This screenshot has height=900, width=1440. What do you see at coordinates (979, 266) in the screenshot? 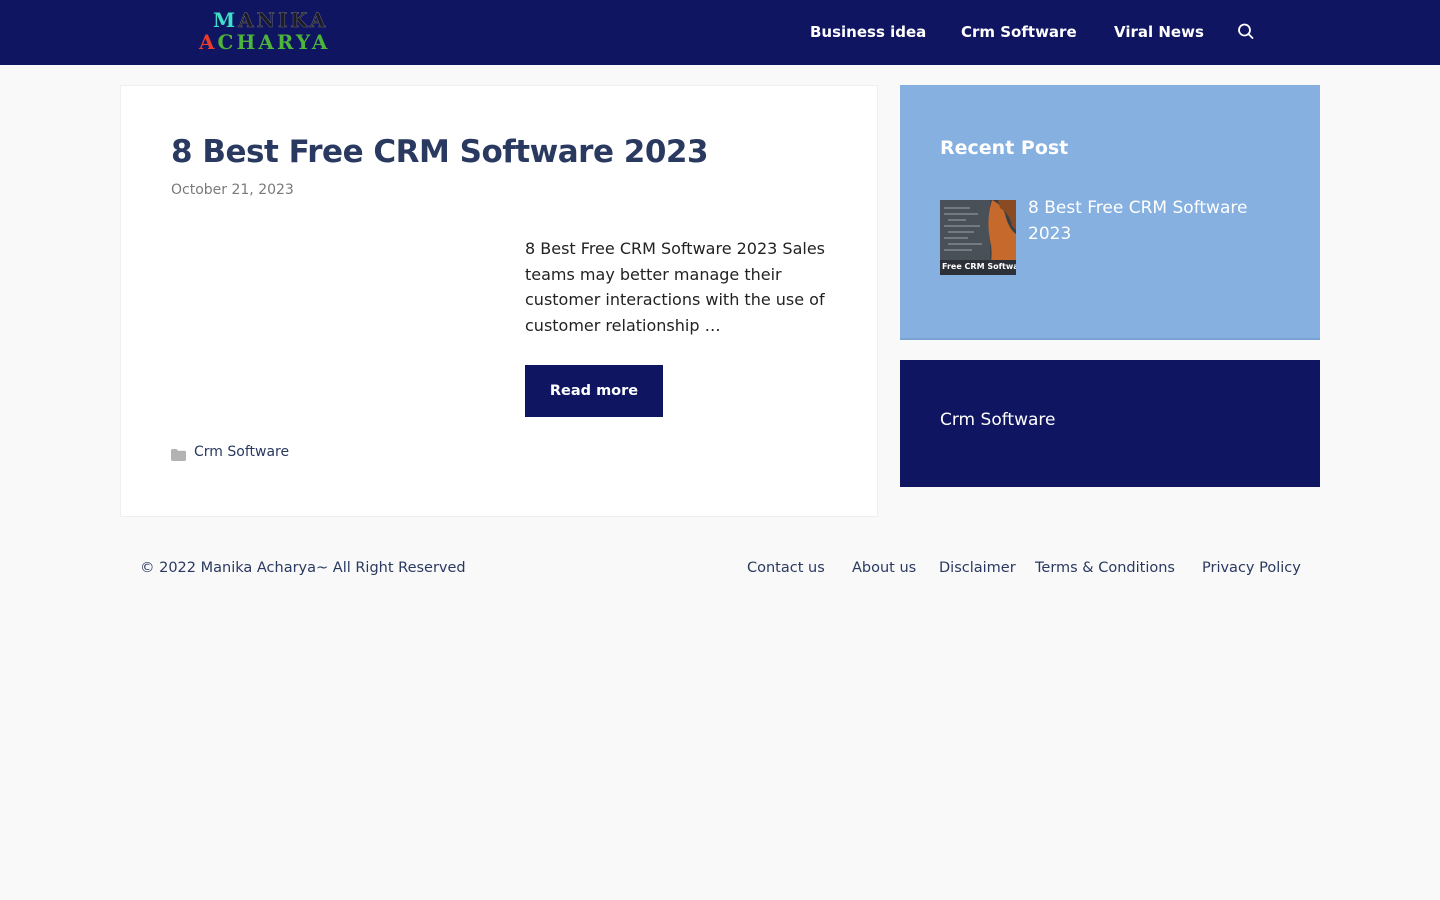
I see `thumbnail-caption: Free CRM Software` at bounding box center [979, 266].